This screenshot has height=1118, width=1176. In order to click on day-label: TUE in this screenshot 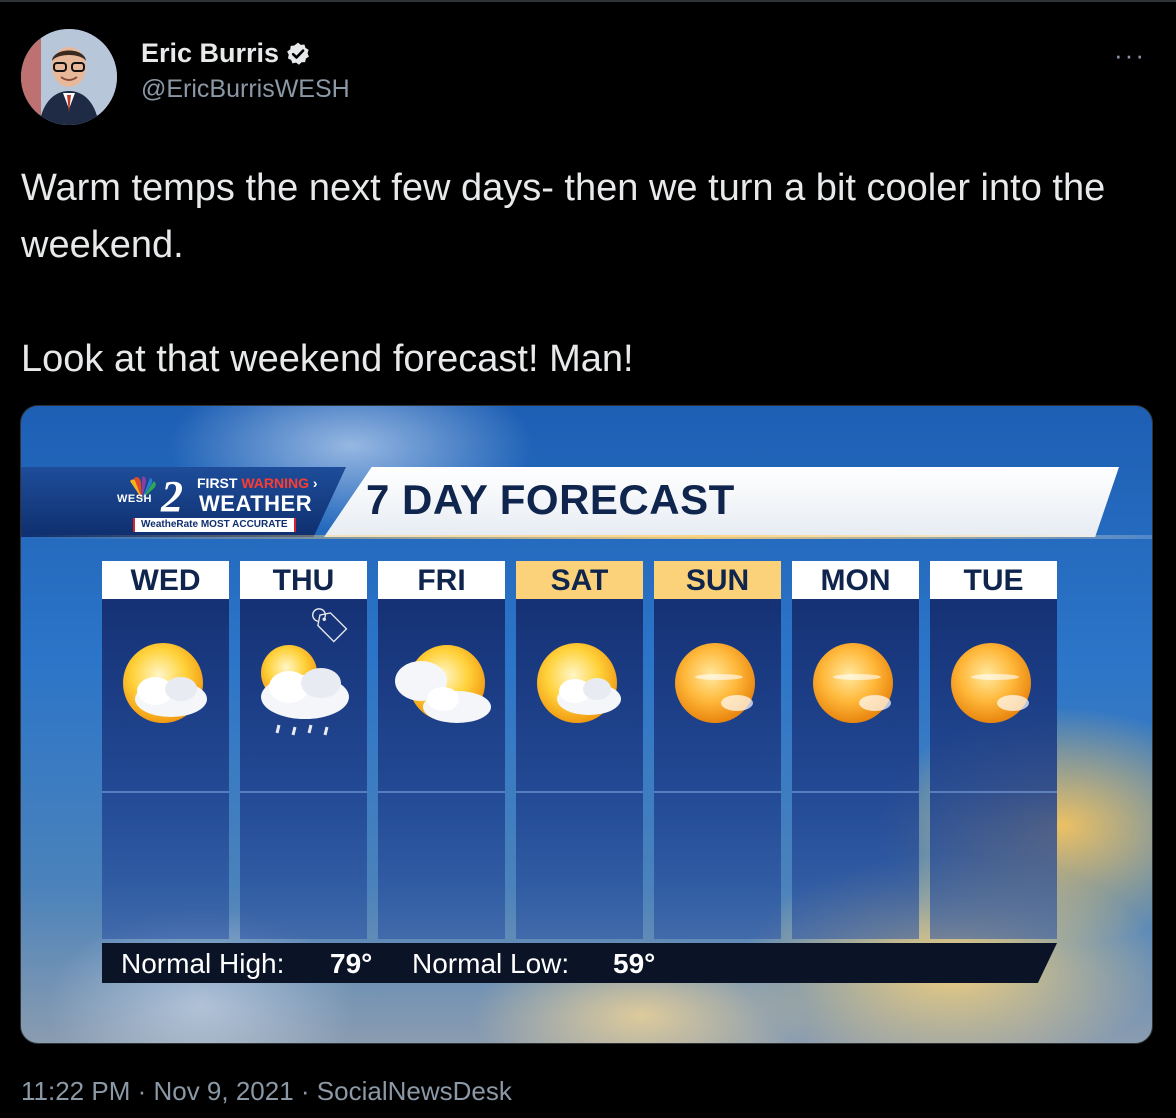, I will do `click(993, 580)`.